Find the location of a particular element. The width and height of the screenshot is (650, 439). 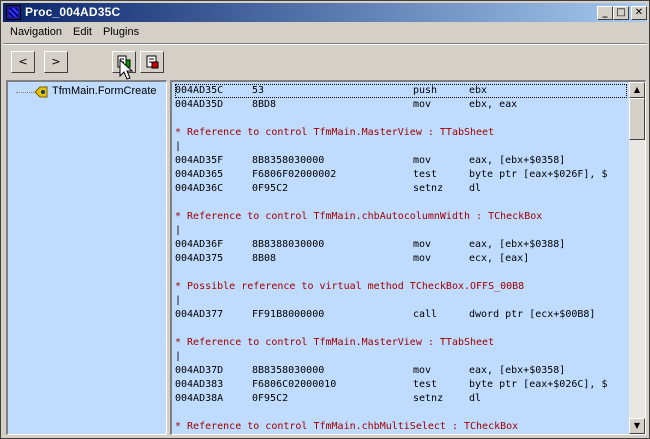

code-line: 004AD36C 0F95C2 setnz dl is located at coordinates (401, 189).